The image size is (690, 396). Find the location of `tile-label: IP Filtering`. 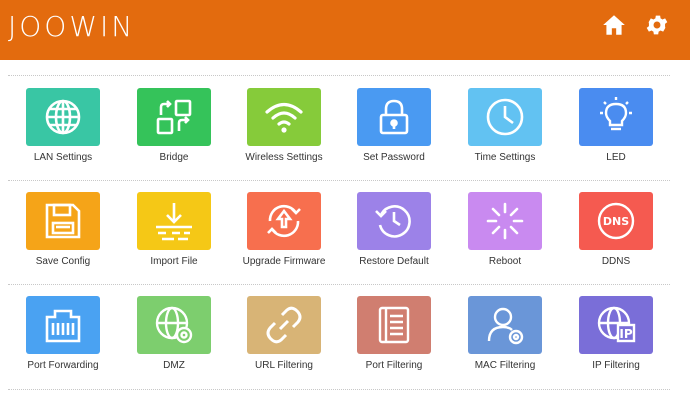

tile-label: IP Filtering is located at coordinates (616, 365).